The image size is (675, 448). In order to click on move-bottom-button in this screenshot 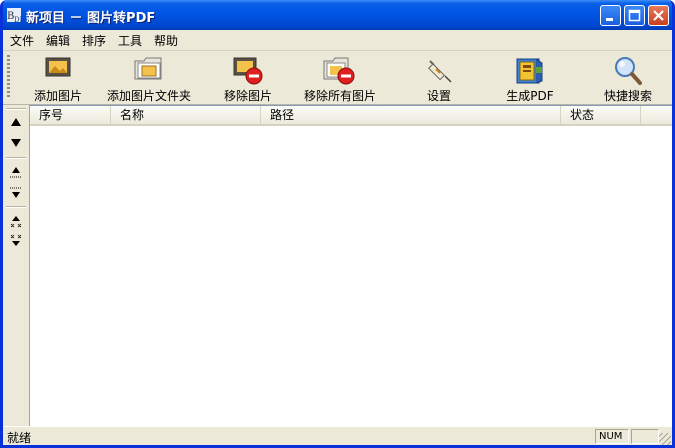, I will do `click(16, 193)`.